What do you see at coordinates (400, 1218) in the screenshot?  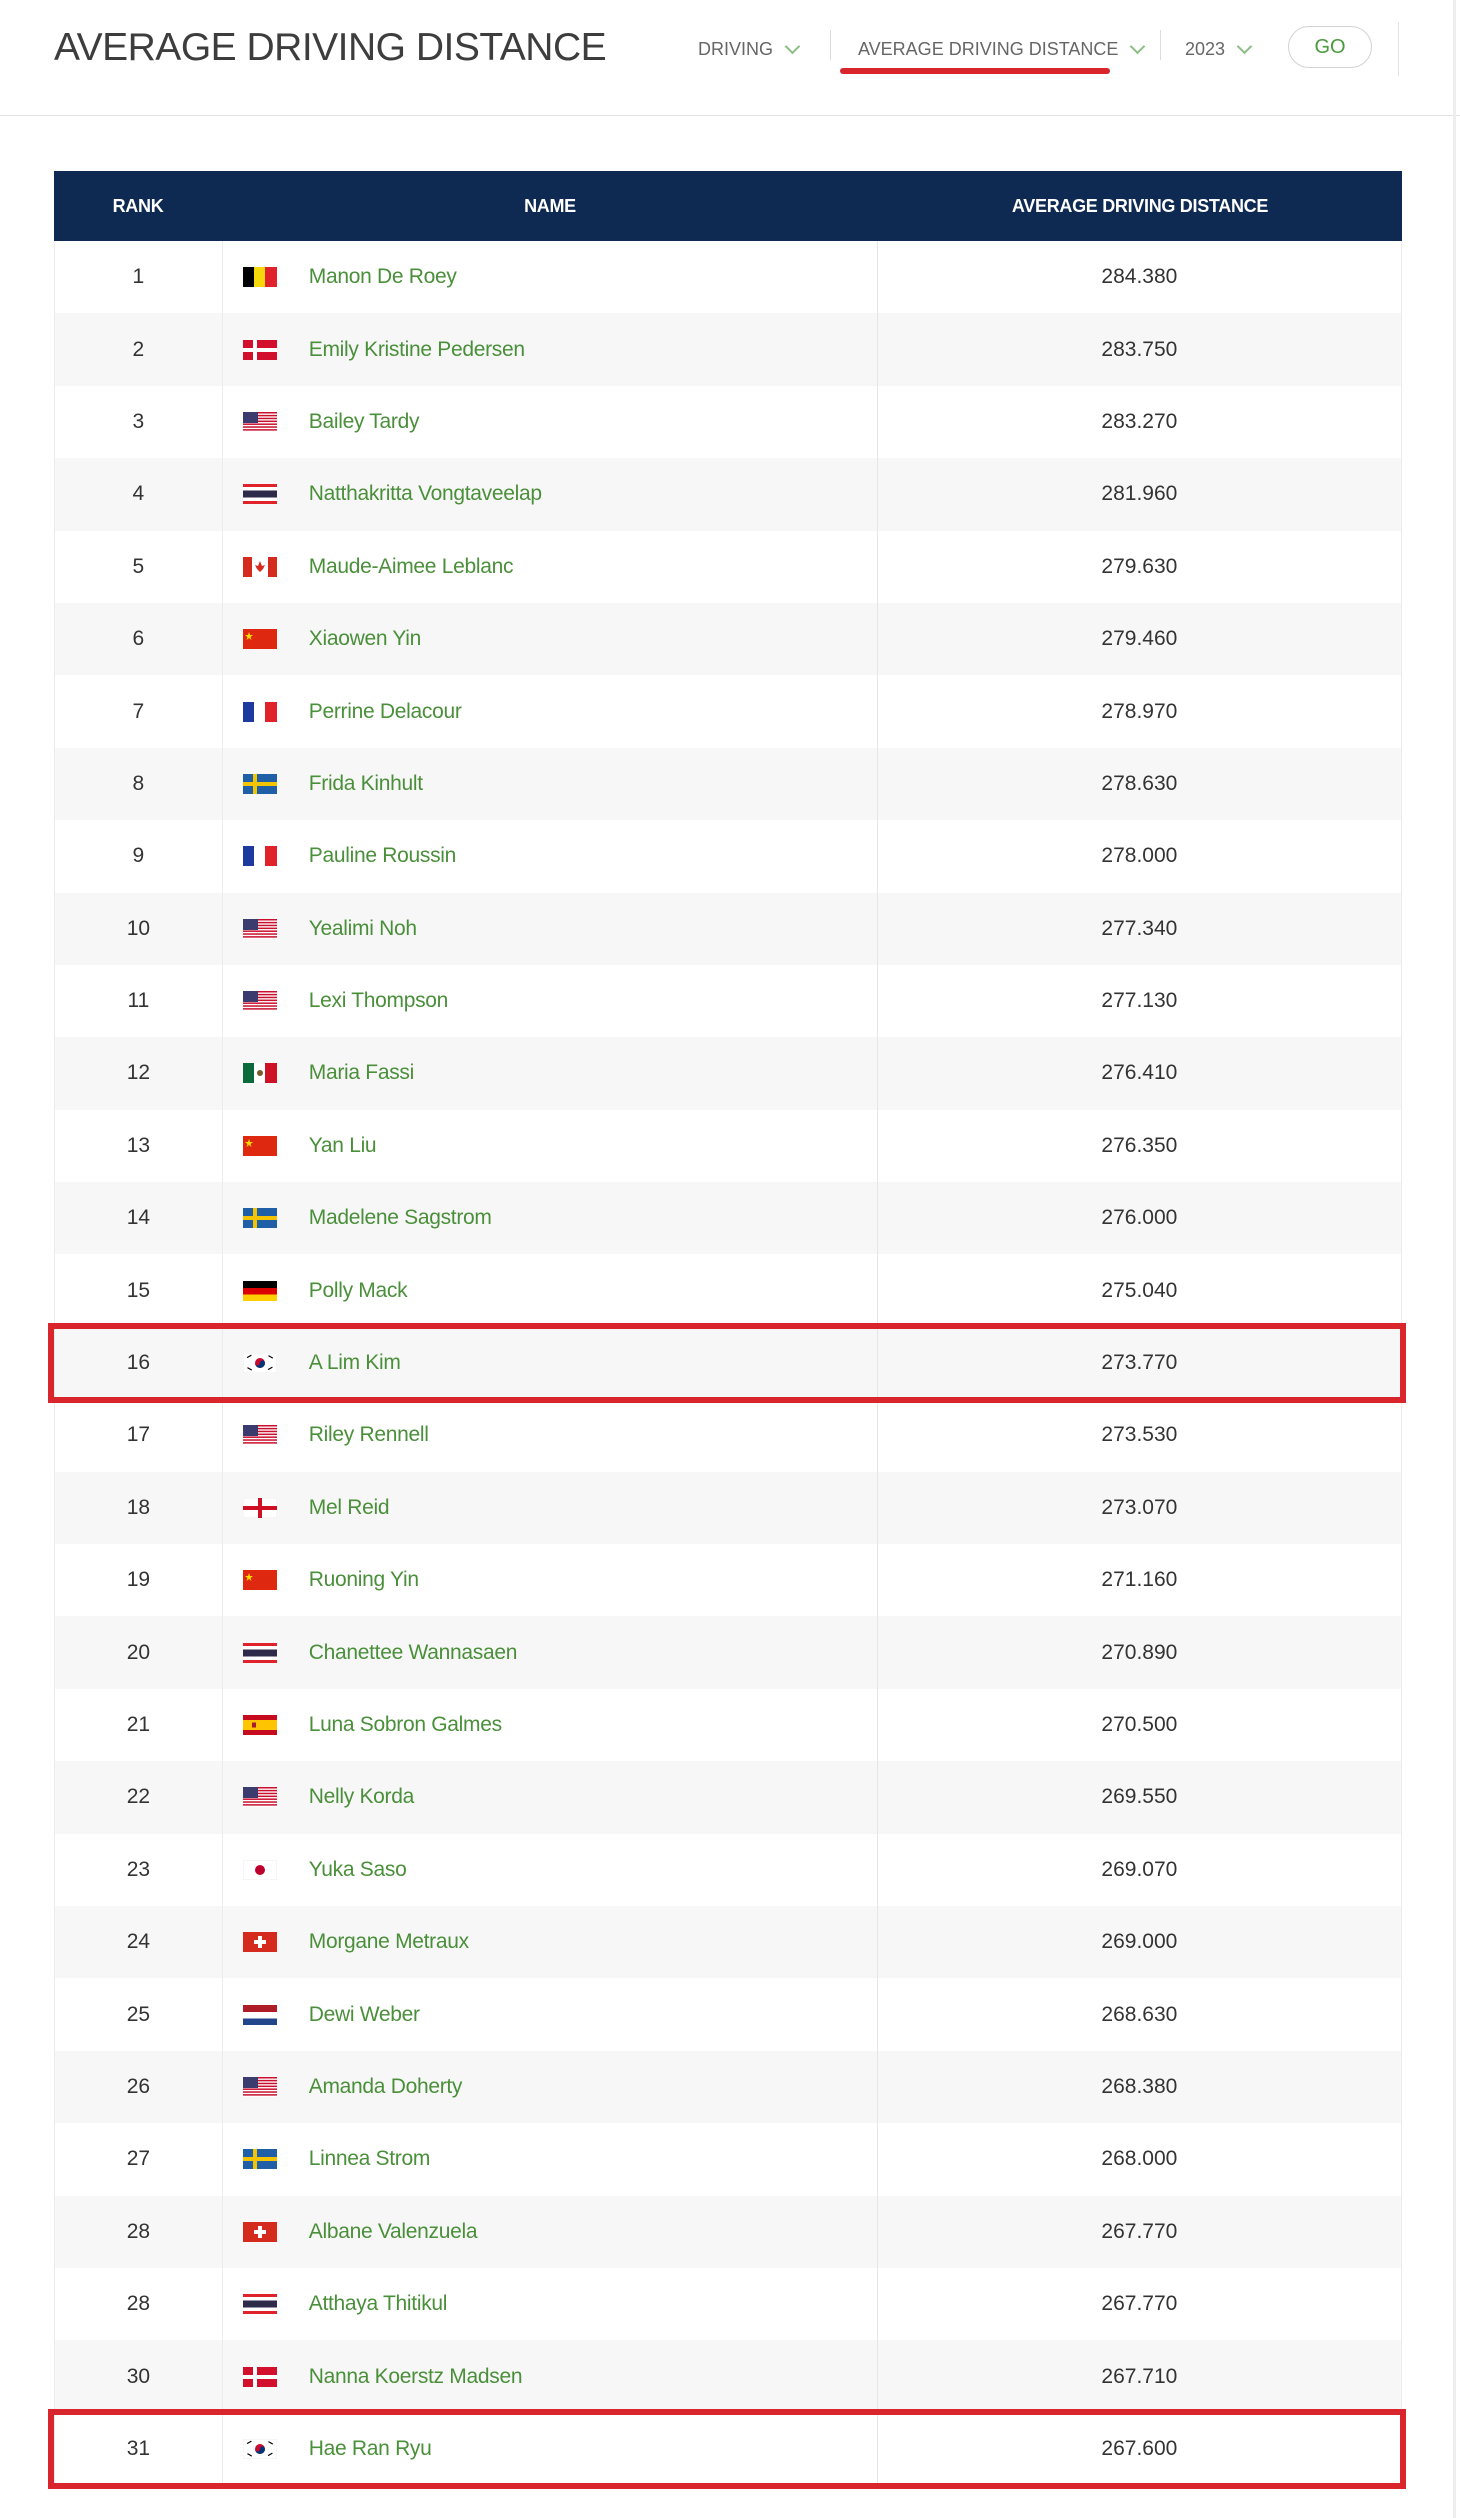 I see `player-name-link: Madelene Sagstrom` at bounding box center [400, 1218].